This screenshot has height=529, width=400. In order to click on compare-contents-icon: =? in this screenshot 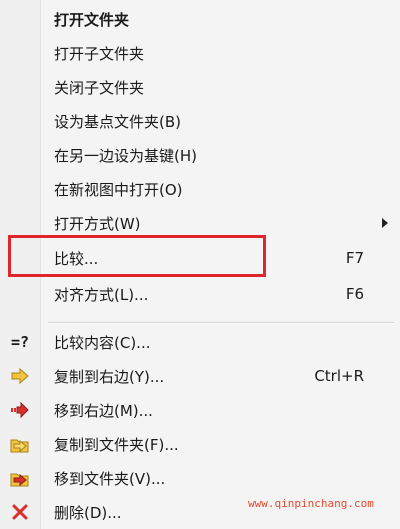, I will do `click(20, 342)`.